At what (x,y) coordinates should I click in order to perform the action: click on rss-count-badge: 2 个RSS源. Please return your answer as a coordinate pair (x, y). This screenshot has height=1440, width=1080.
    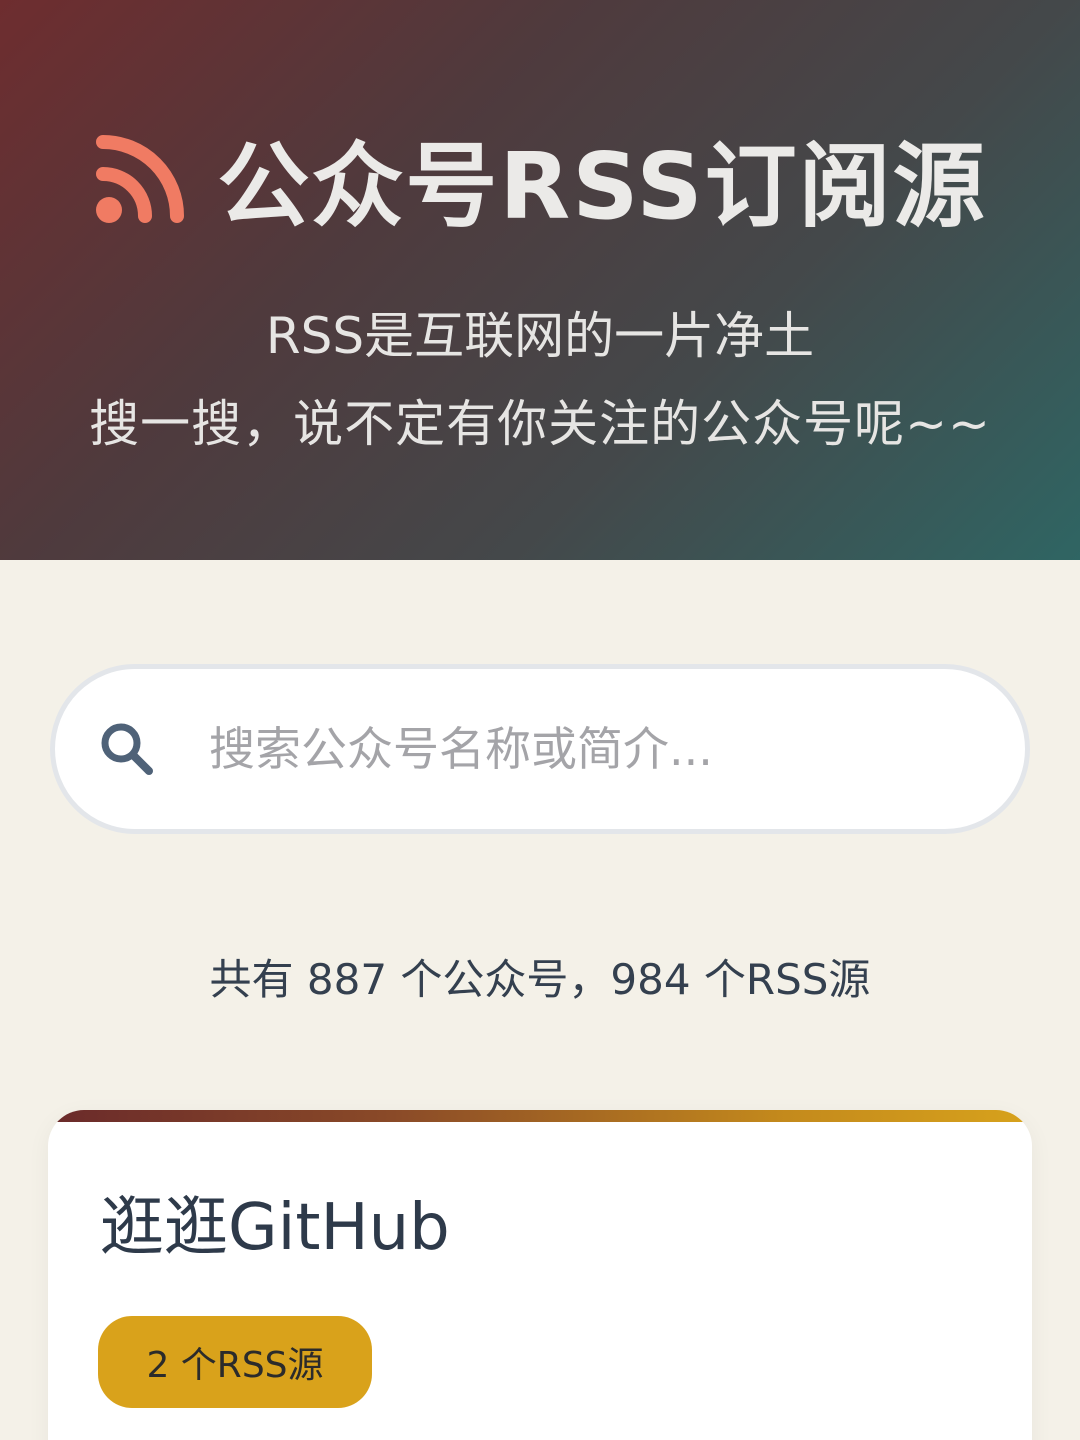
    Looking at the image, I should click on (235, 1362).